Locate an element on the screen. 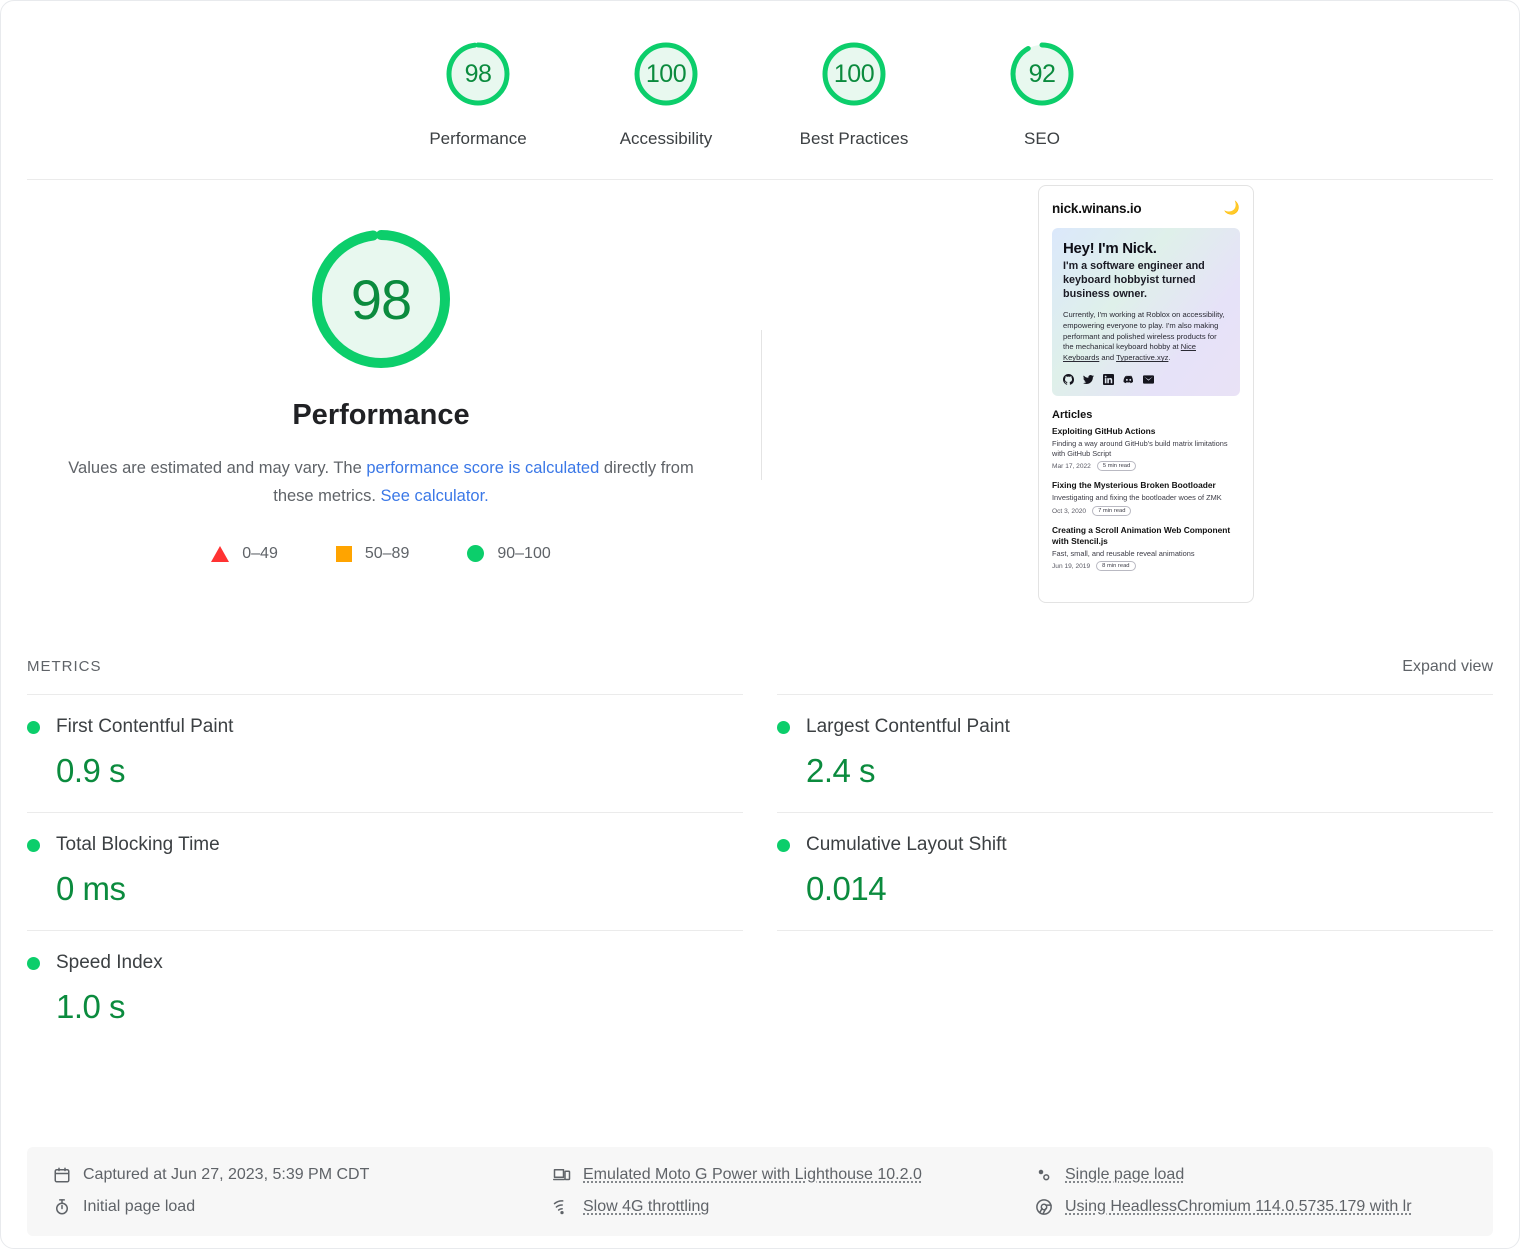  initial-load-text: Initial page load is located at coordinates (139, 1206).